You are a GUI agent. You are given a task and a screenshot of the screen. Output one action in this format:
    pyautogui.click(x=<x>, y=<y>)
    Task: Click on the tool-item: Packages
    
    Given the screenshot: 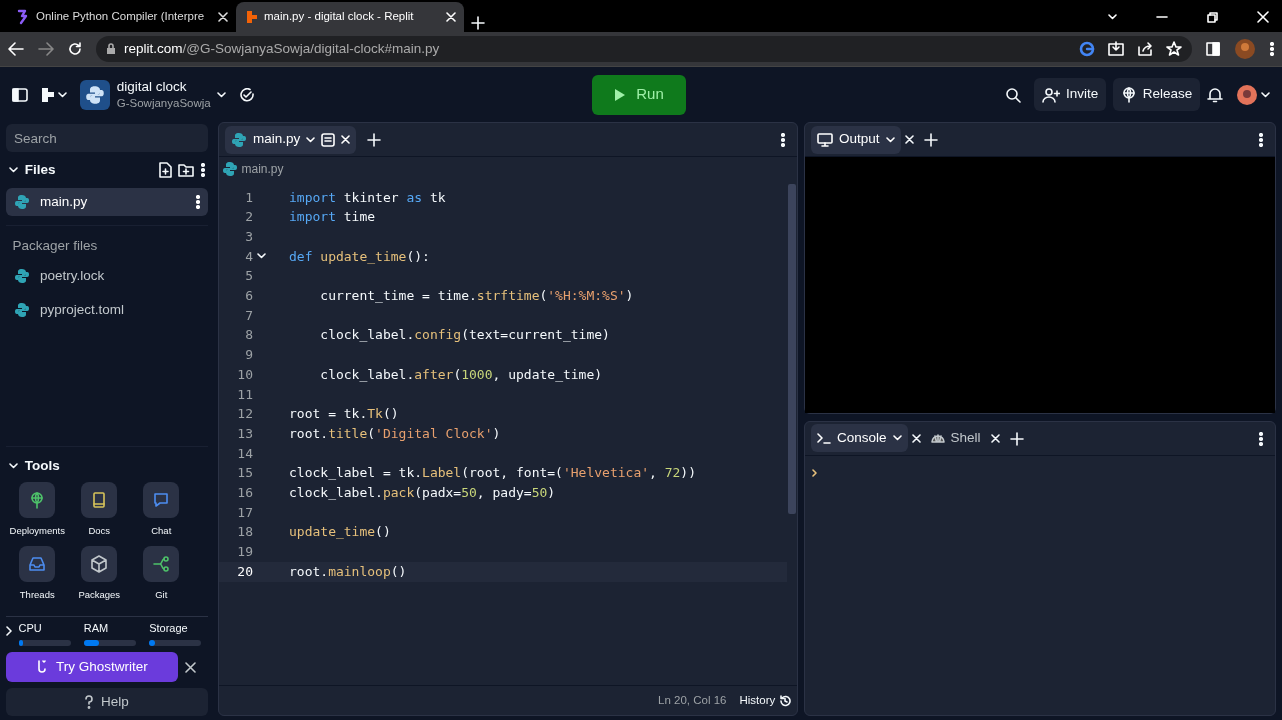 What is the action you would take?
    pyautogui.click(x=99, y=574)
    